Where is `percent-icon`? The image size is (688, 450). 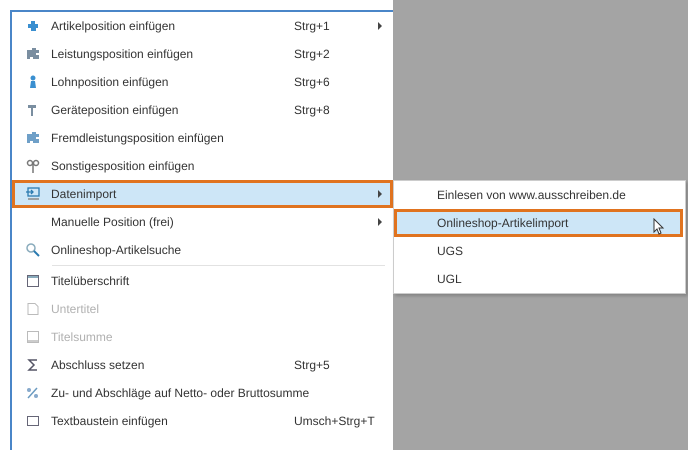
percent-icon is located at coordinates (33, 393).